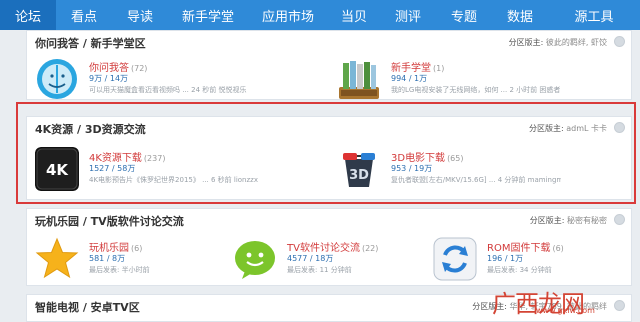  I want to click on forum-name-link: 玩机乐园 (6), so click(115, 246).